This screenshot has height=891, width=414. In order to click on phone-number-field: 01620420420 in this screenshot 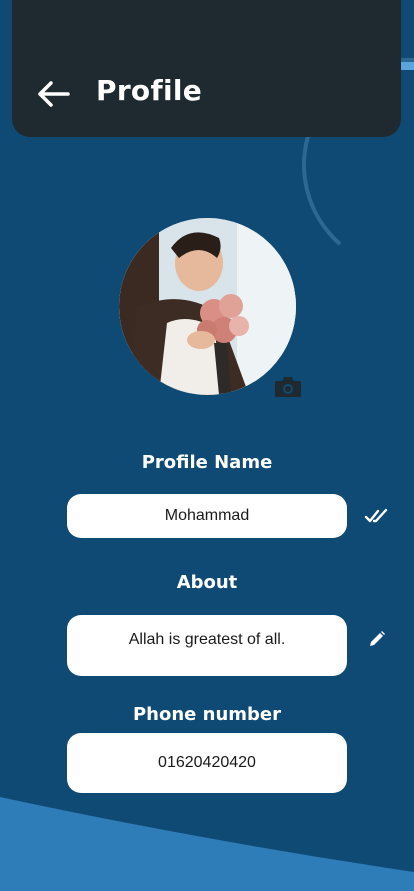, I will do `click(207, 763)`.